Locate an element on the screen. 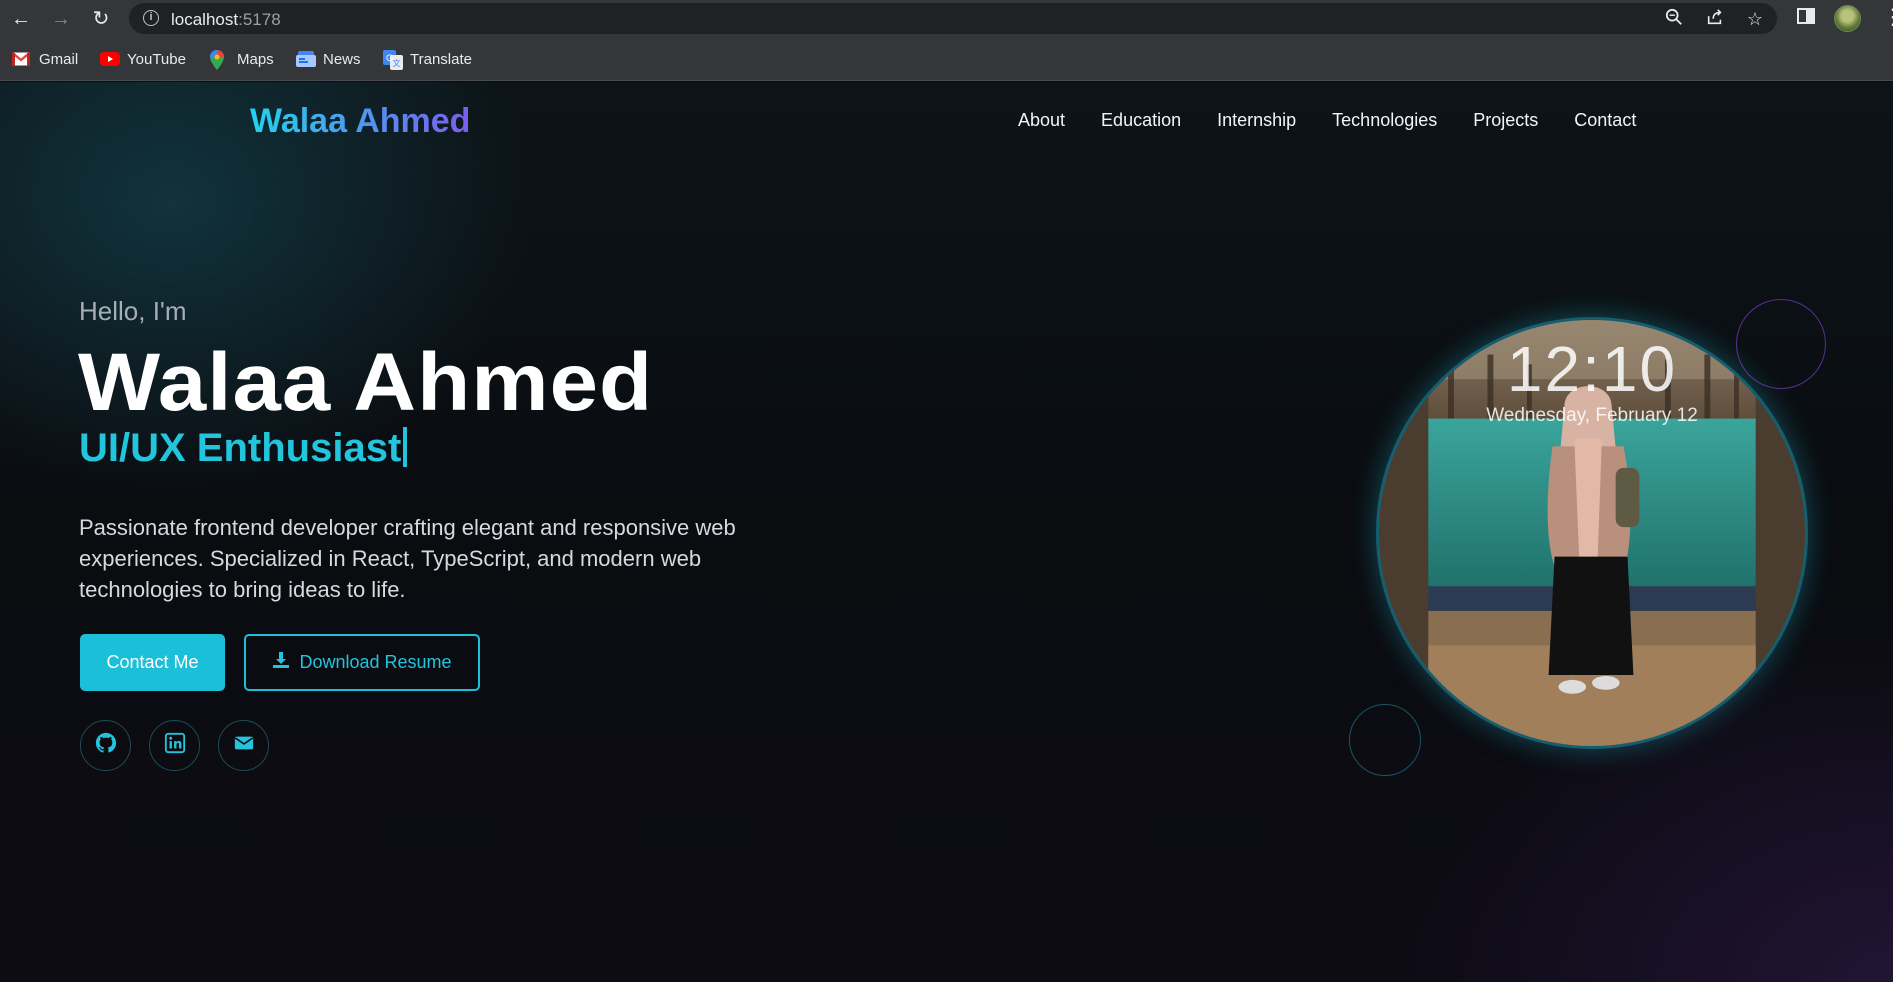 The width and height of the screenshot is (1893, 982). youtube-icon is located at coordinates (110, 59).